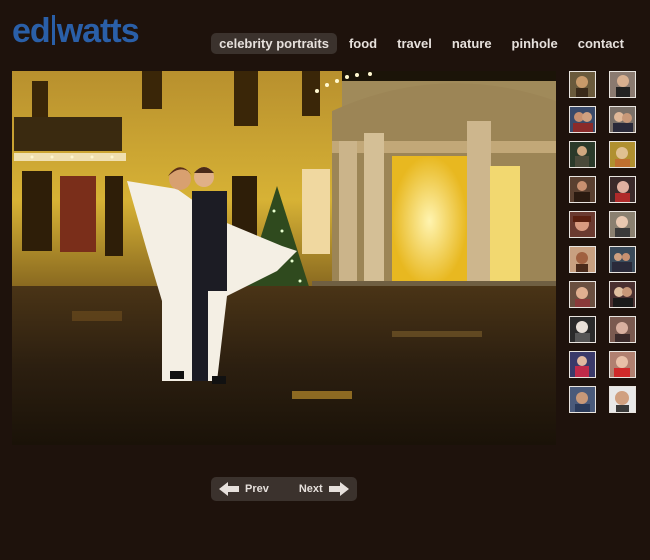 The image size is (650, 560). What do you see at coordinates (53, 30) in the screenshot?
I see `logo-divider` at bounding box center [53, 30].